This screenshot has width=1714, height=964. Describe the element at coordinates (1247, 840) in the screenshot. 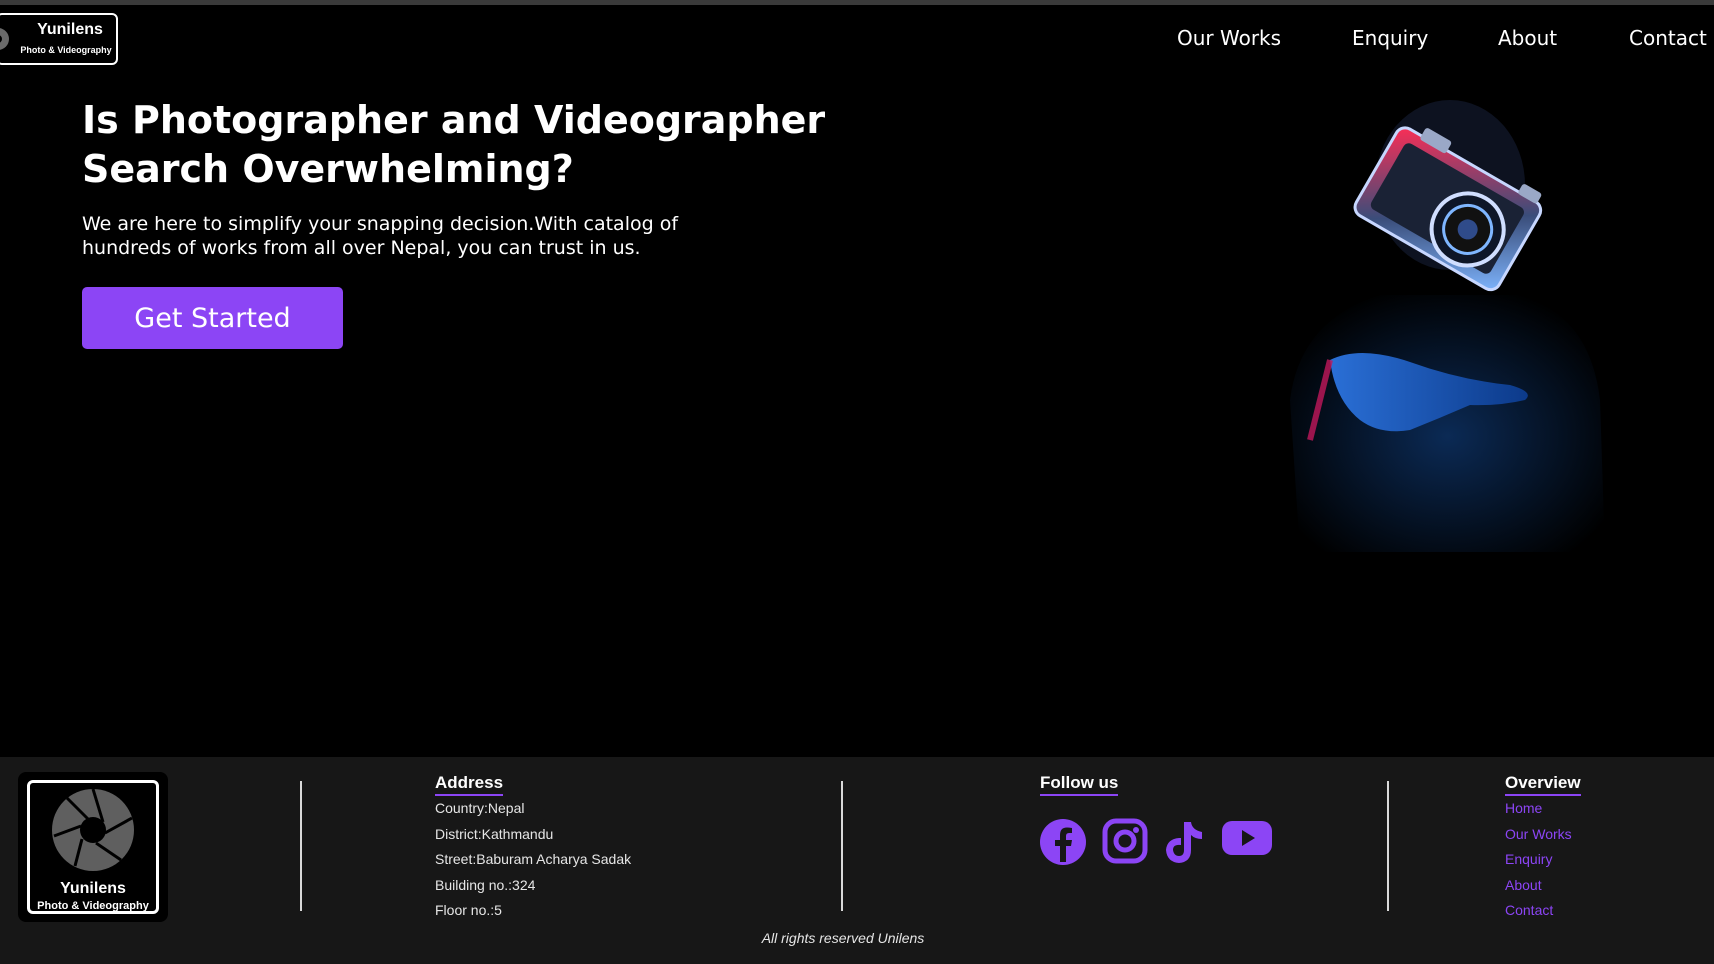

I see `youtube-icon` at that location.